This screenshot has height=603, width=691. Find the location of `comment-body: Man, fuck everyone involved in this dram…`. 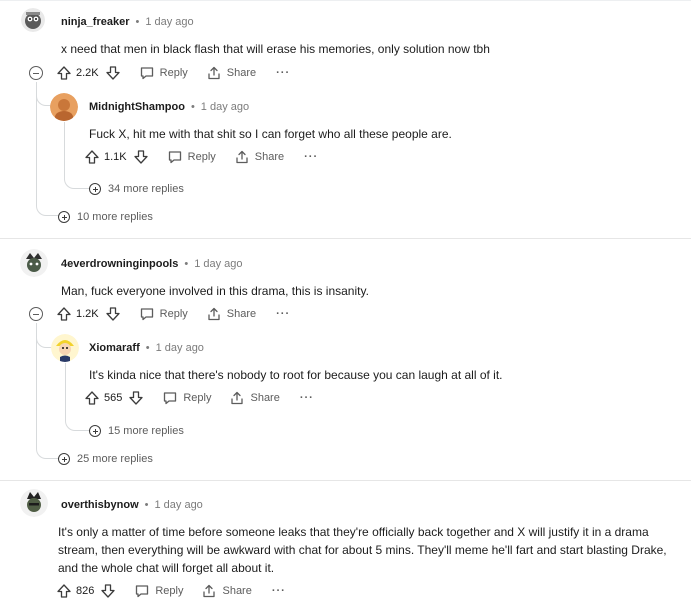

comment-body: Man, fuck everyone involved in this dram… is located at coordinates (215, 291).